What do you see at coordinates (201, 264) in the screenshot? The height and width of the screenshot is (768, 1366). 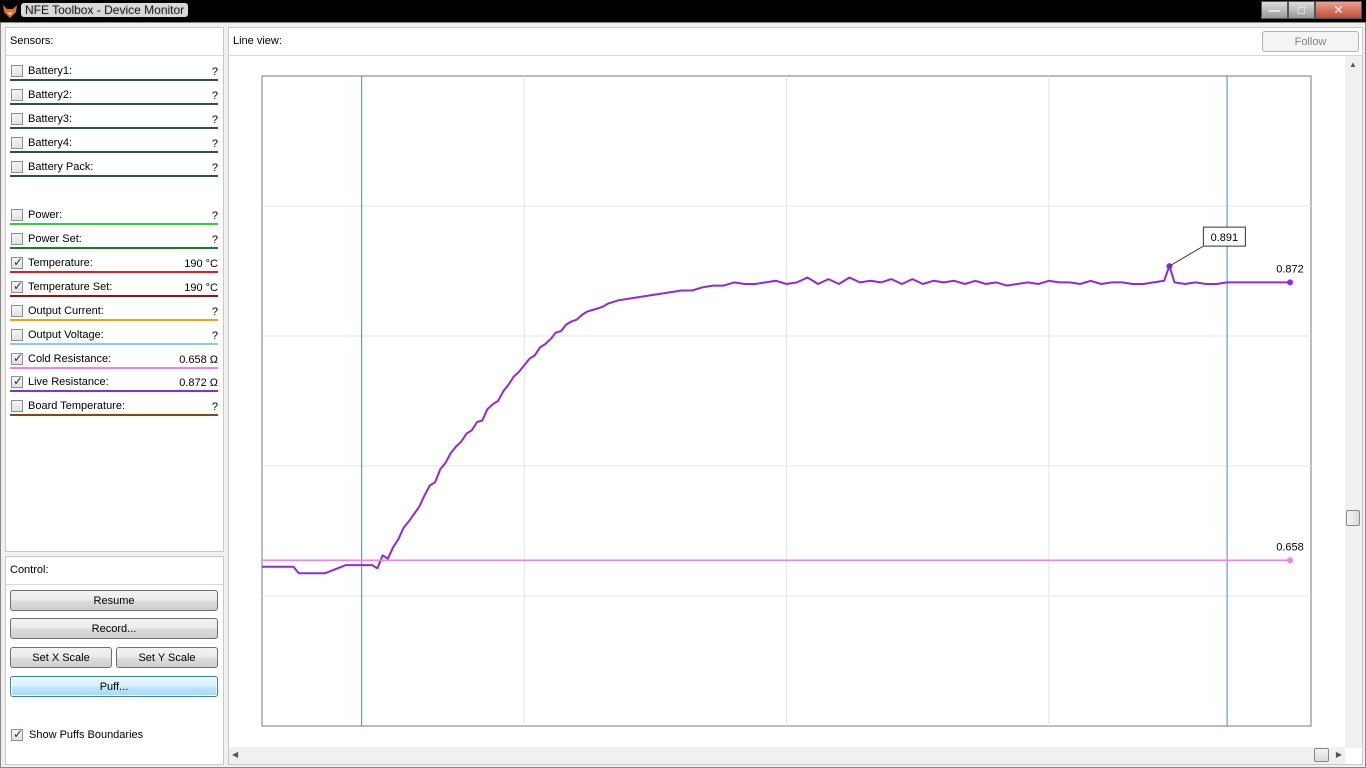 I see `sensor-value: 190 °C` at bounding box center [201, 264].